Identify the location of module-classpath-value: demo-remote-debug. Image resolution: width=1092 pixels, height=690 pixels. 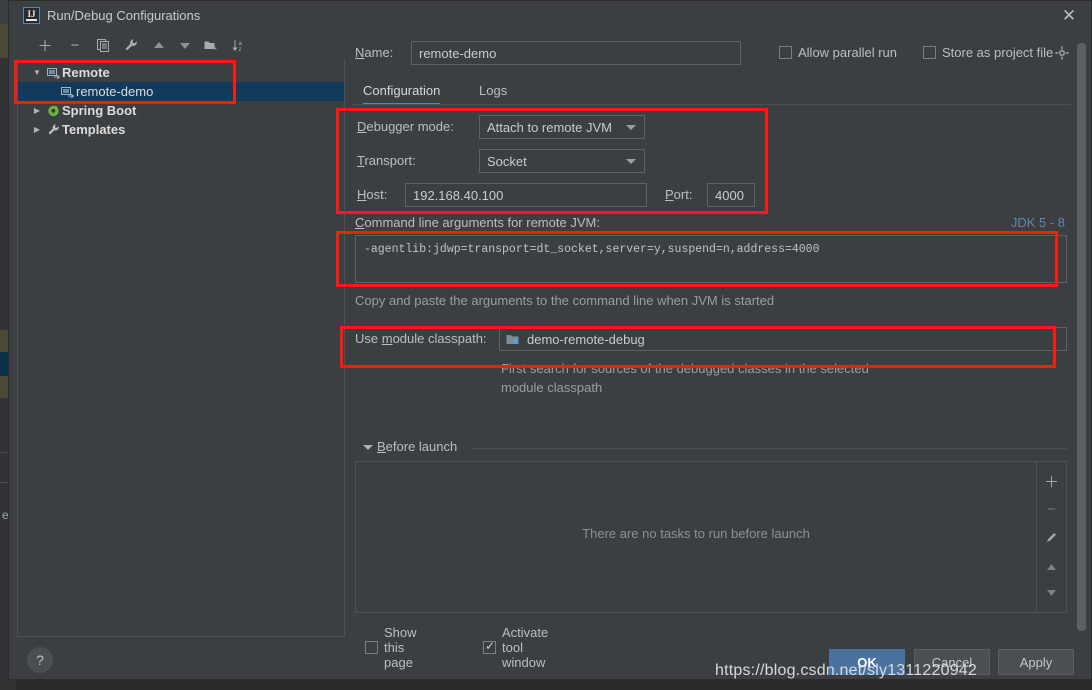
(586, 339).